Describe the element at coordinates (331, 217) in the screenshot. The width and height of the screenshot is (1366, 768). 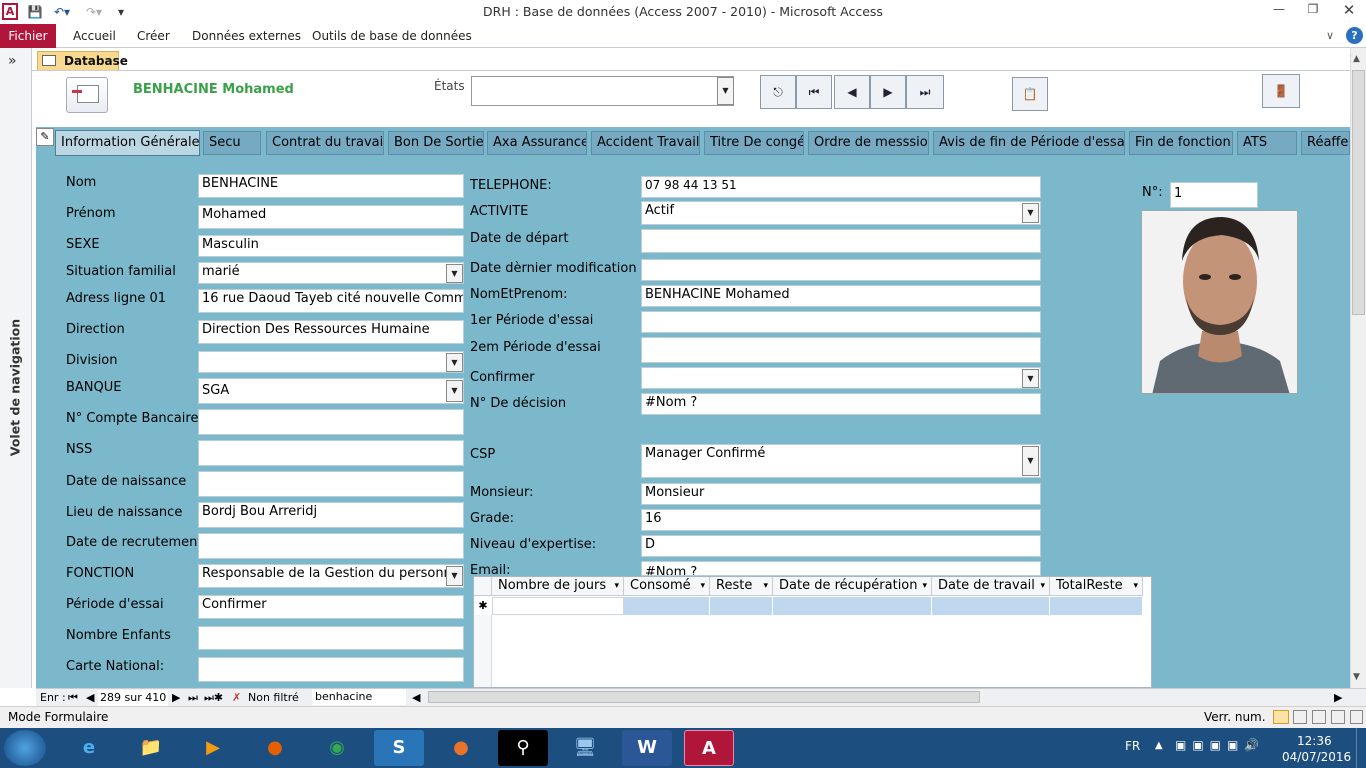
I see `prenom-field: Mohamed` at that location.